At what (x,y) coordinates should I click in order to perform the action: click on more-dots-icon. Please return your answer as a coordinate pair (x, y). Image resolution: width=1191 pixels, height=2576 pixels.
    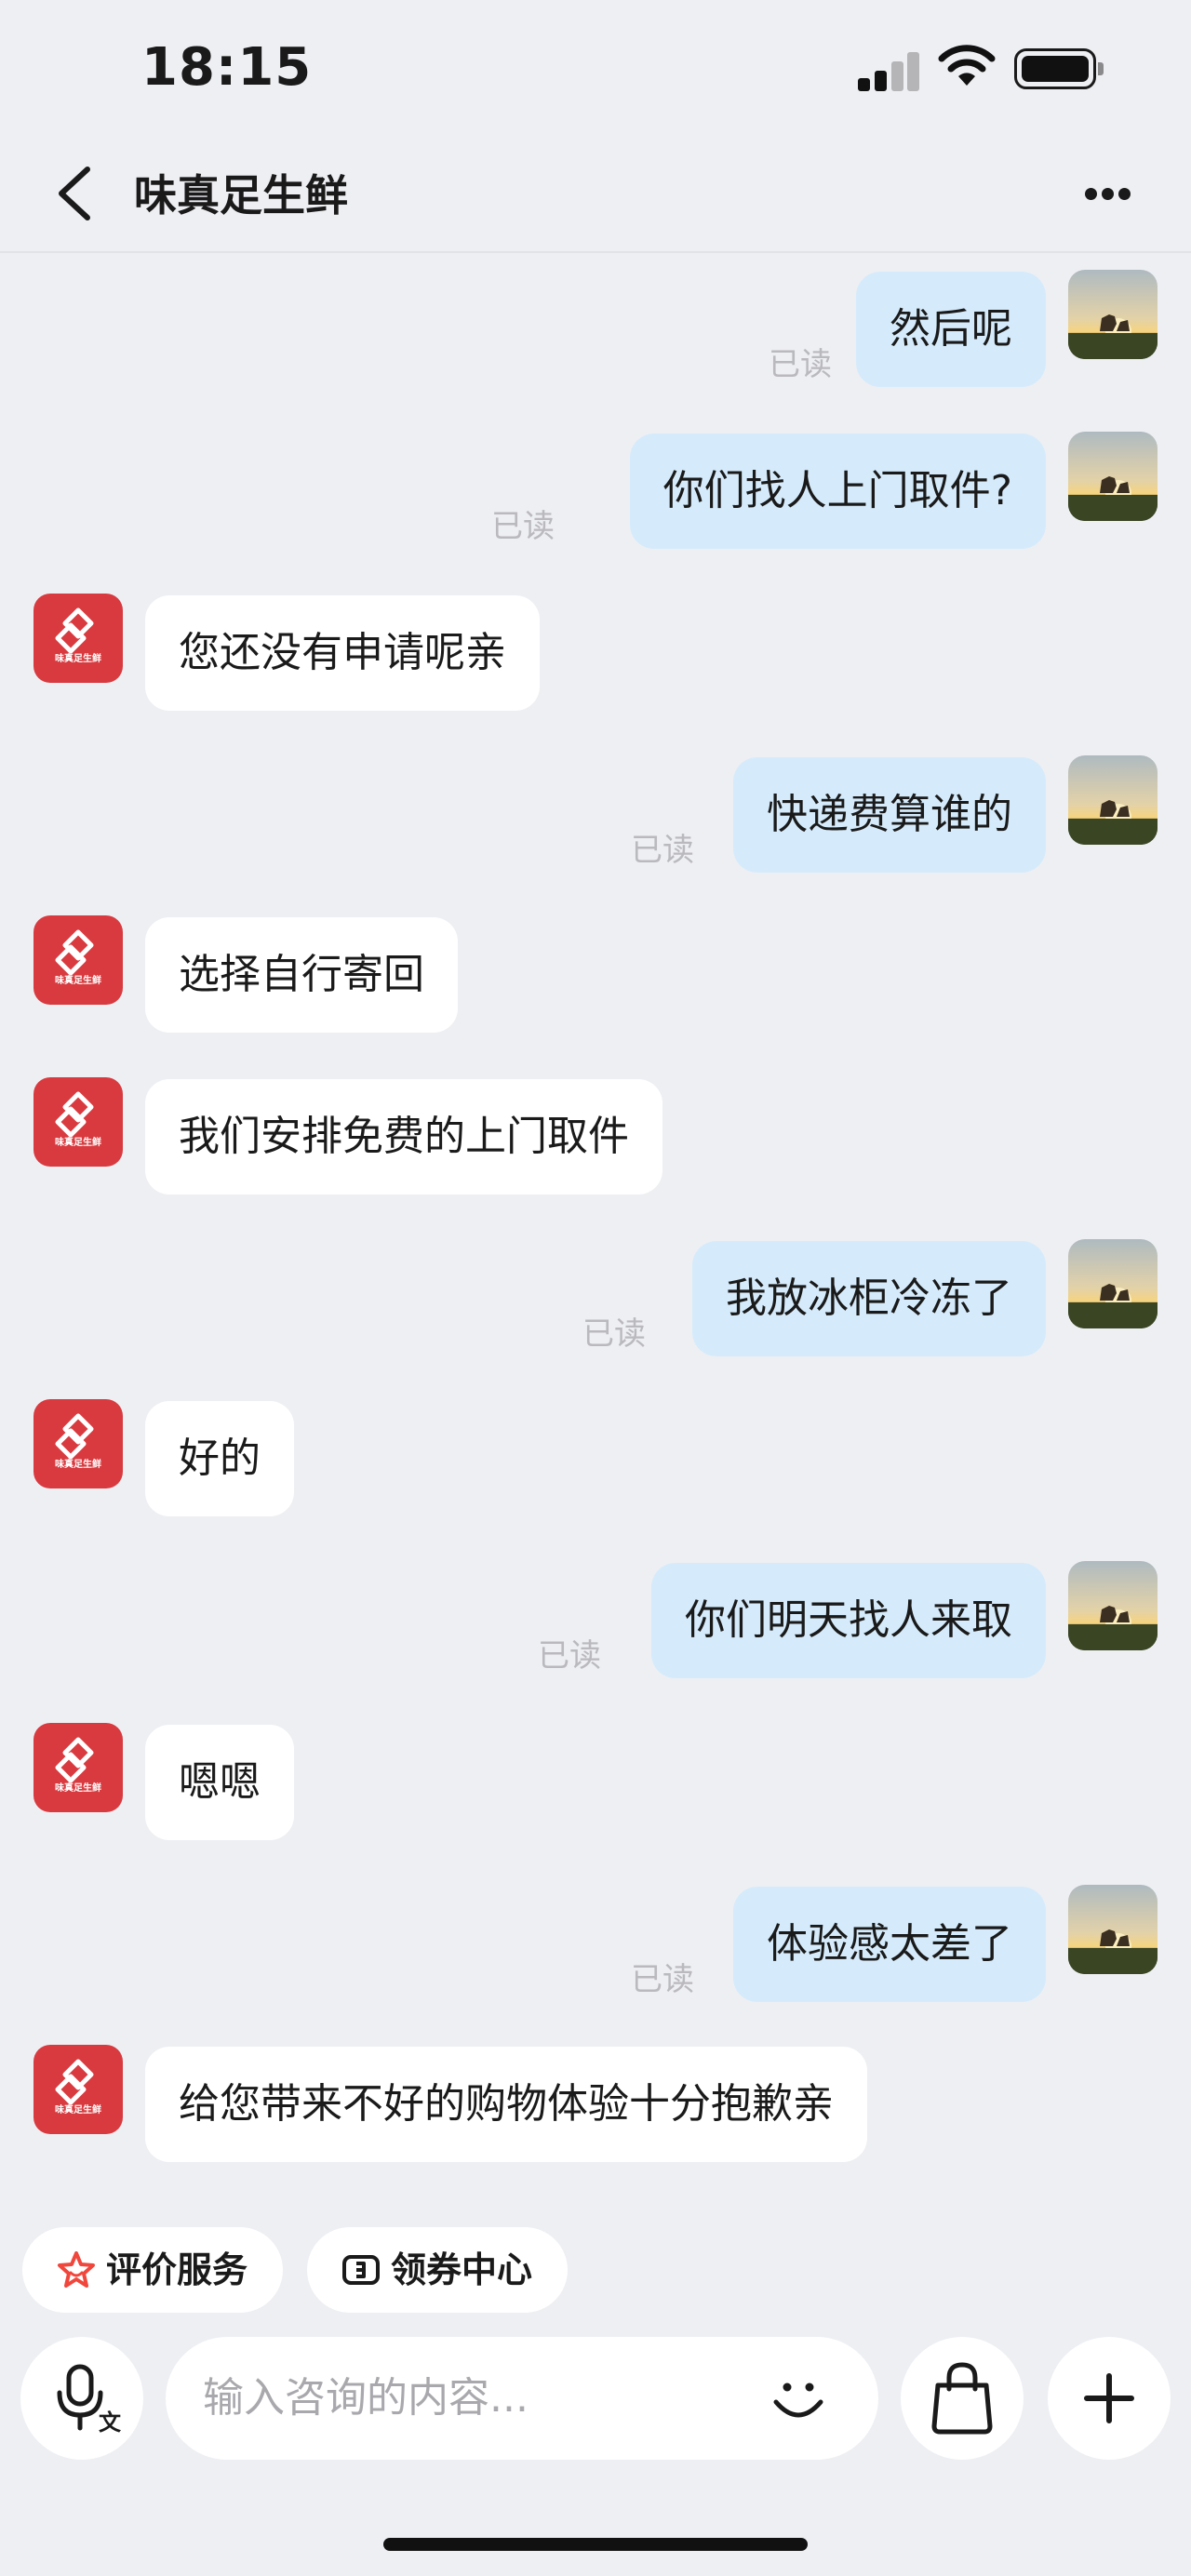
    Looking at the image, I should click on (1107, 192).